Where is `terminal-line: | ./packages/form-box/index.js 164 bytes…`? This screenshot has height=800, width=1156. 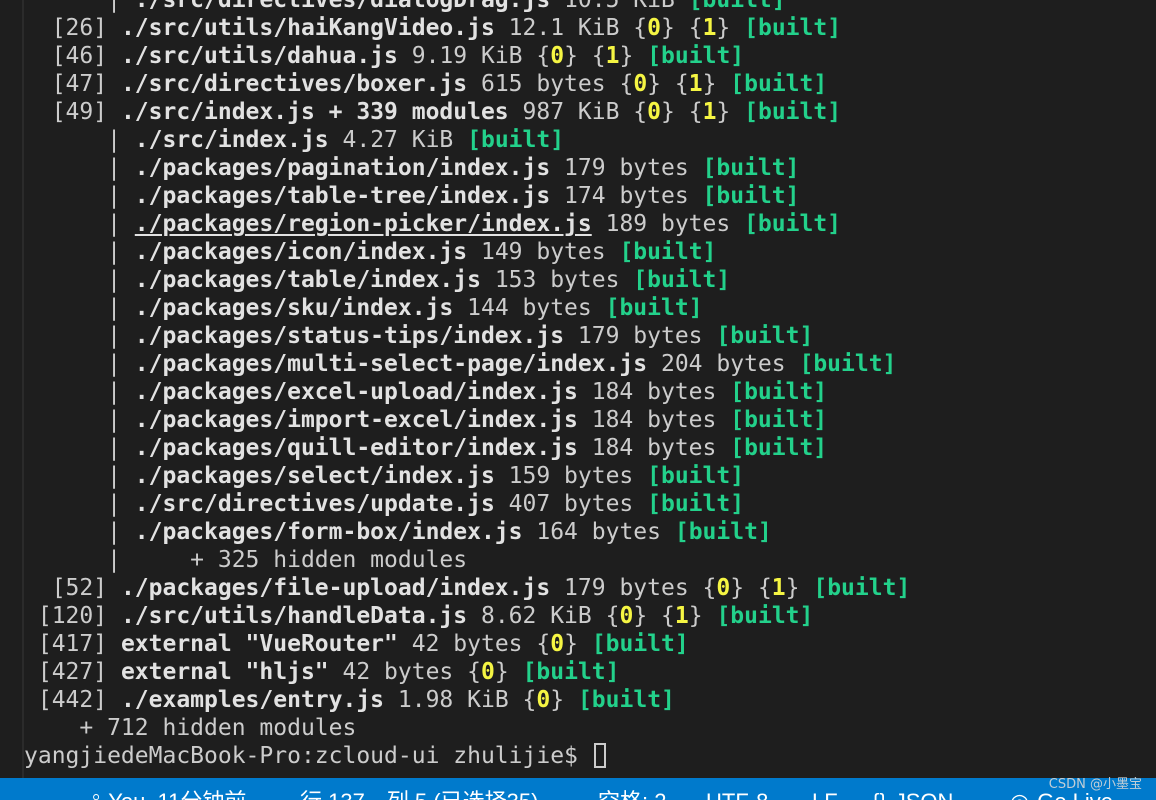 terminal-line: | ./packages/form-box/index.js 164 bytes… is located at coordinates (590, 532).